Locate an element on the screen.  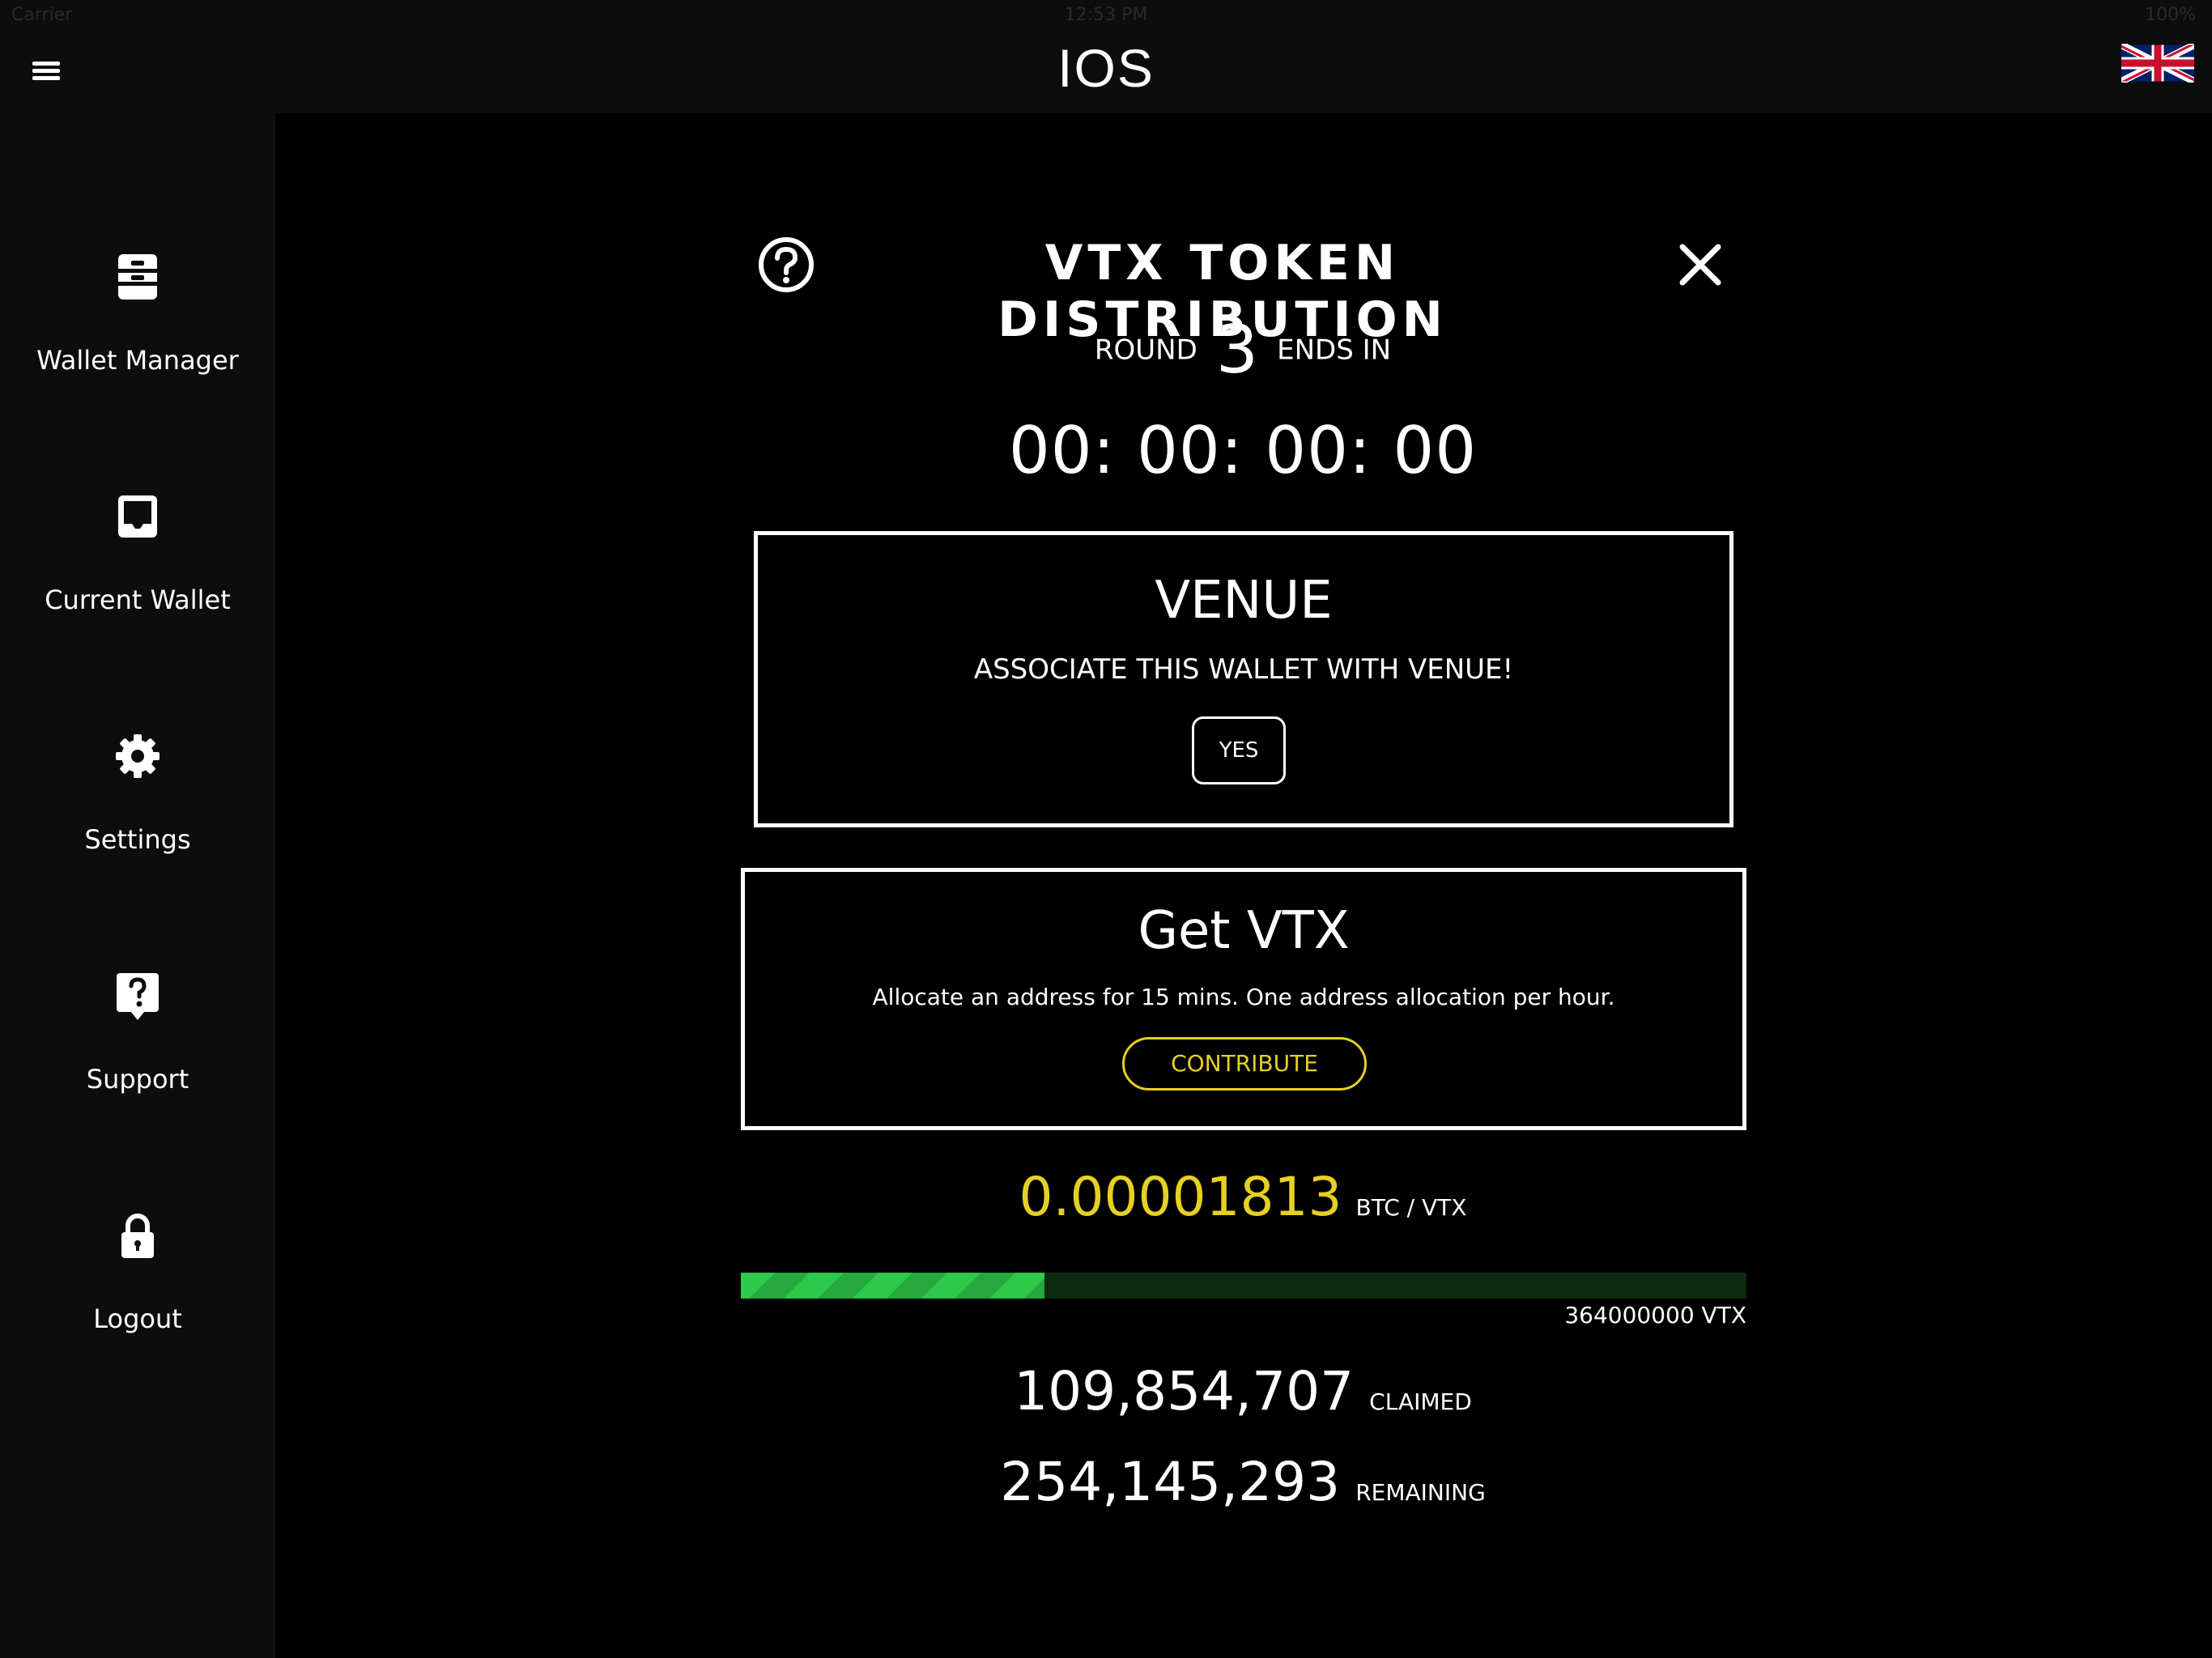
sidebar-item-support: Support is located at coordinates (138, 1006).